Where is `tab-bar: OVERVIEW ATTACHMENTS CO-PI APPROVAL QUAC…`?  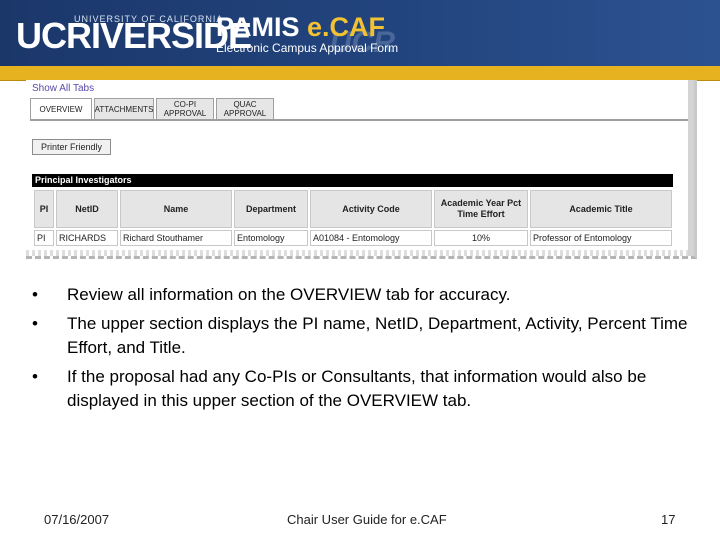 tab-bar: OVERVIEW ATTACHMENTS CO-PI APPROVAL QUAC… is located at coordinates (152, 109).